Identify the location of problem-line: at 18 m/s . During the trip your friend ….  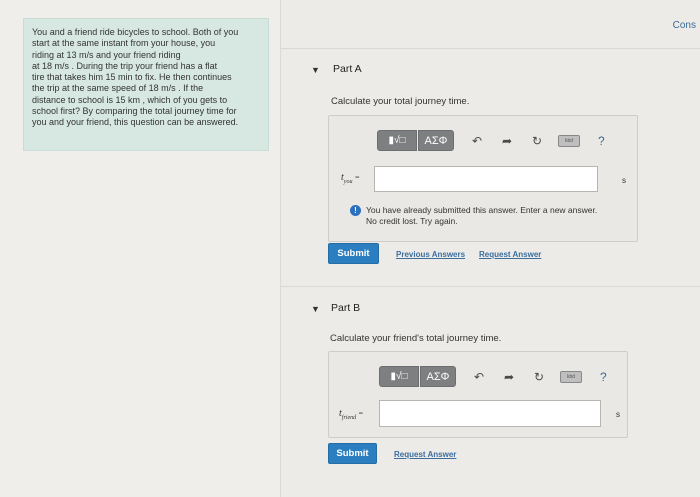
(125, 65).